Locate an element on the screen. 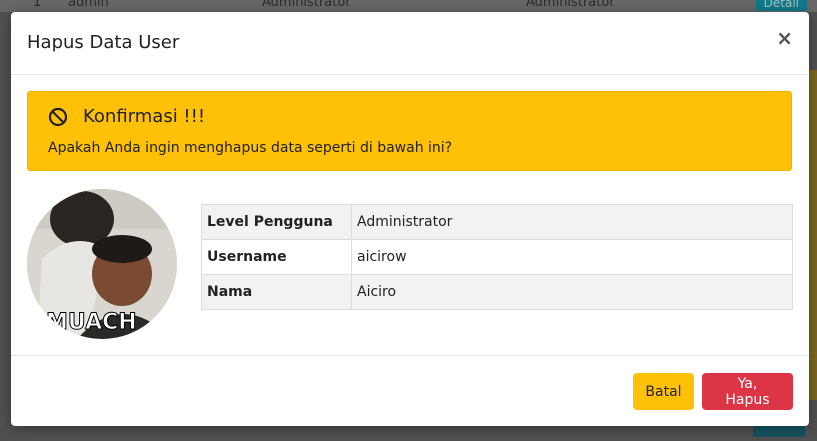 This screenshot has height=441, width=817. avatar-image: EMUACH is located at coordinates (102, 264).